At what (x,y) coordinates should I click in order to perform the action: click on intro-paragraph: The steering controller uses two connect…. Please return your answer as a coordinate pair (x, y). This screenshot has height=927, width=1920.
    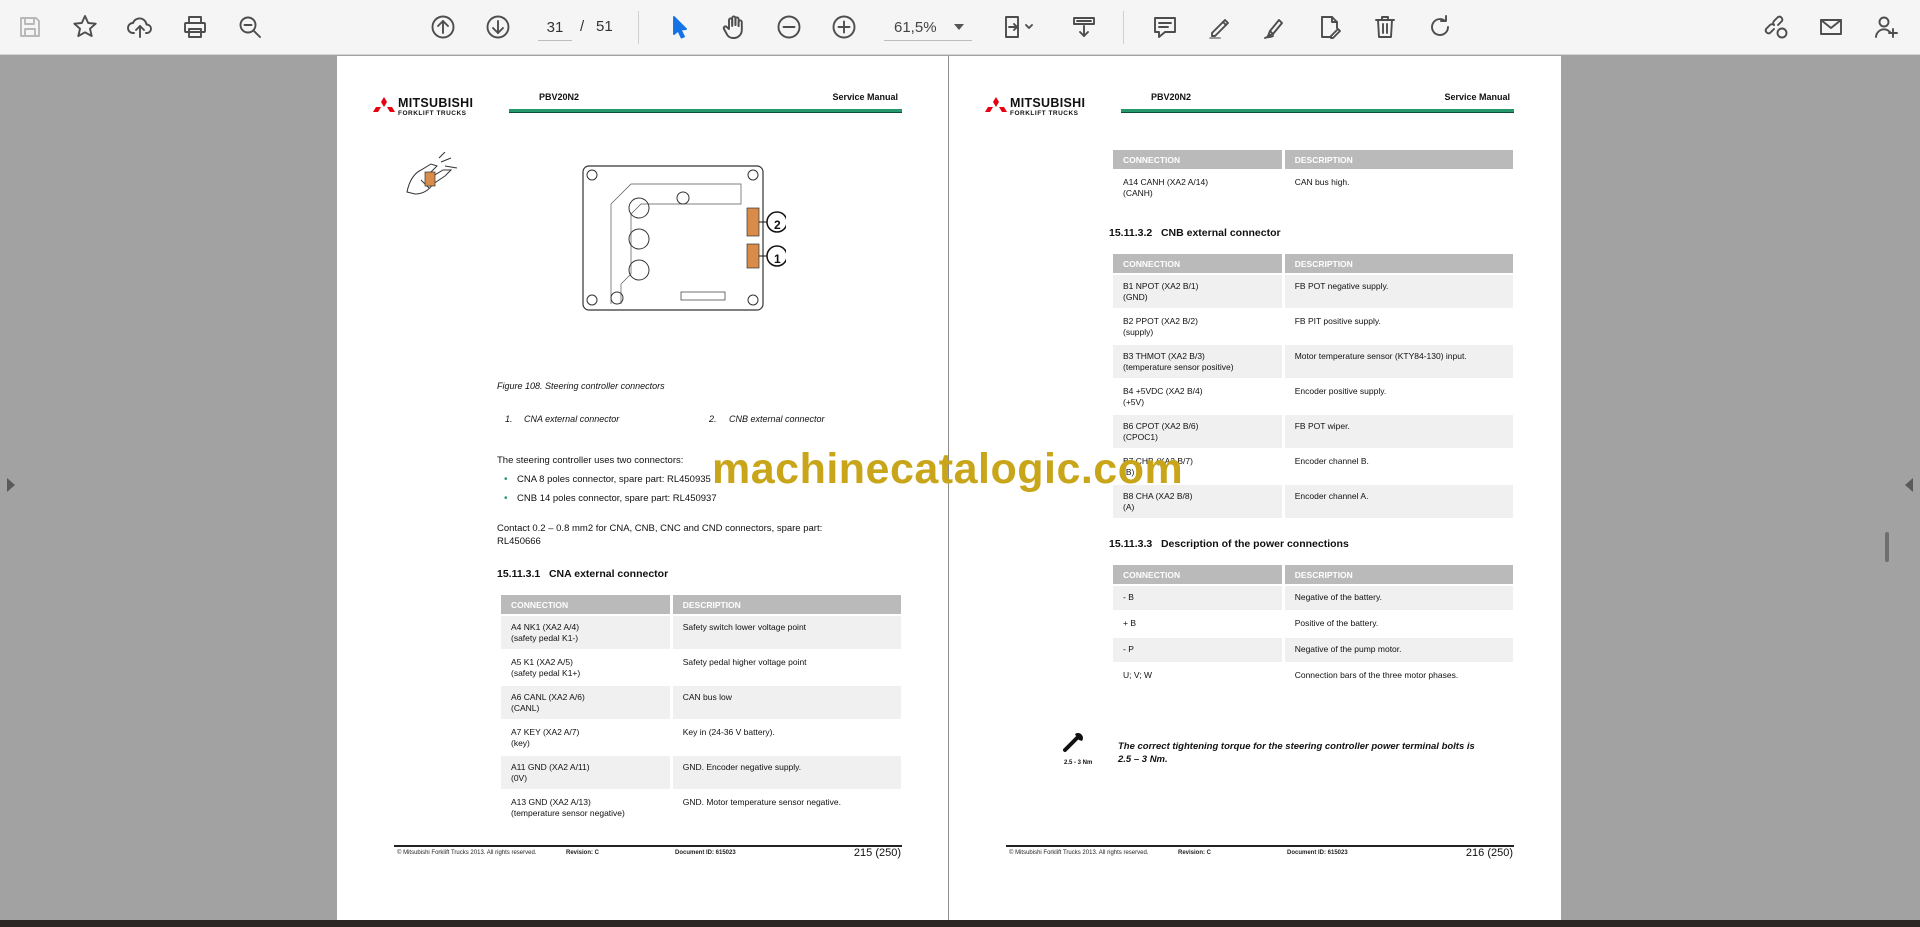
    Looking at the image, I should click on (590, 460).